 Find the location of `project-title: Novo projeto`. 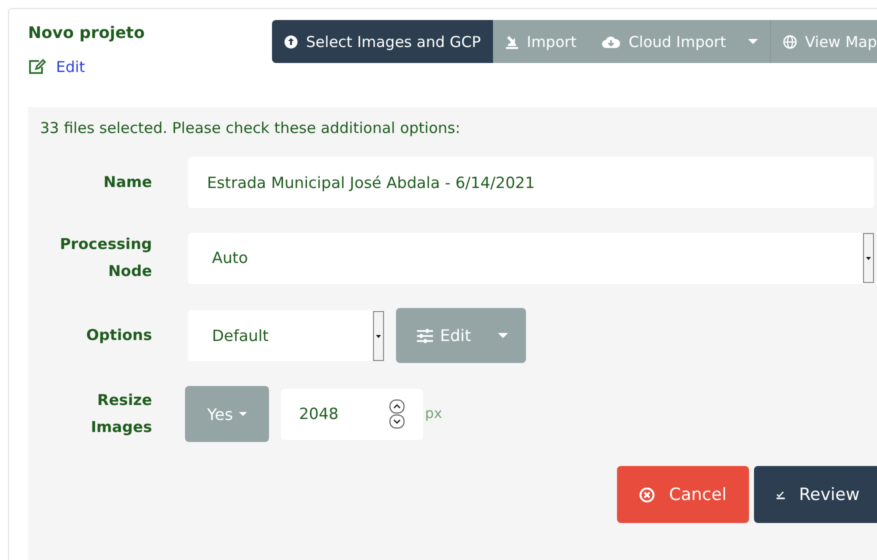

project-title: Novo projeto is located at coordinates (87, 32).